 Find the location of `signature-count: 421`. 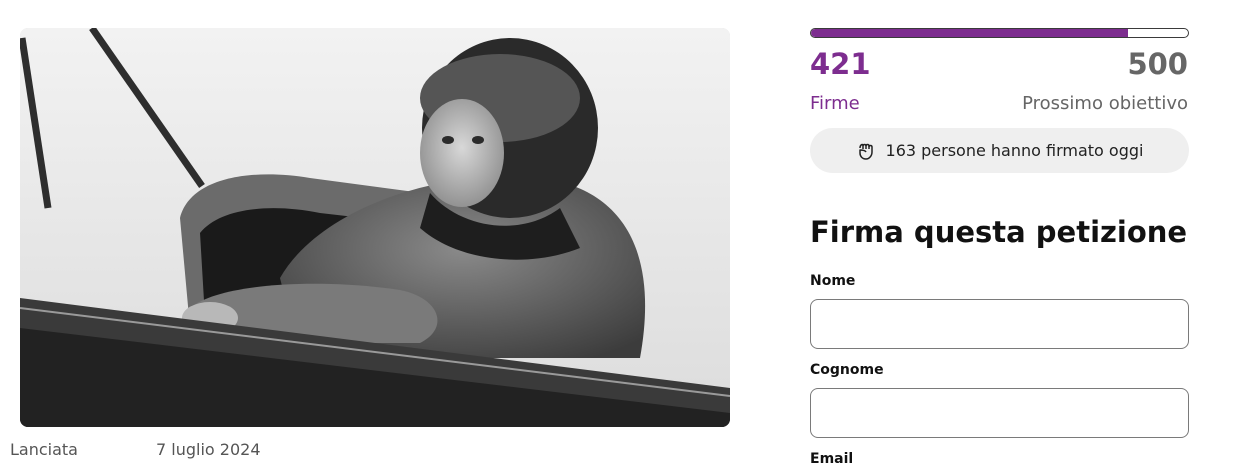

signature-count: 421 is located at coordinates (840, 64).